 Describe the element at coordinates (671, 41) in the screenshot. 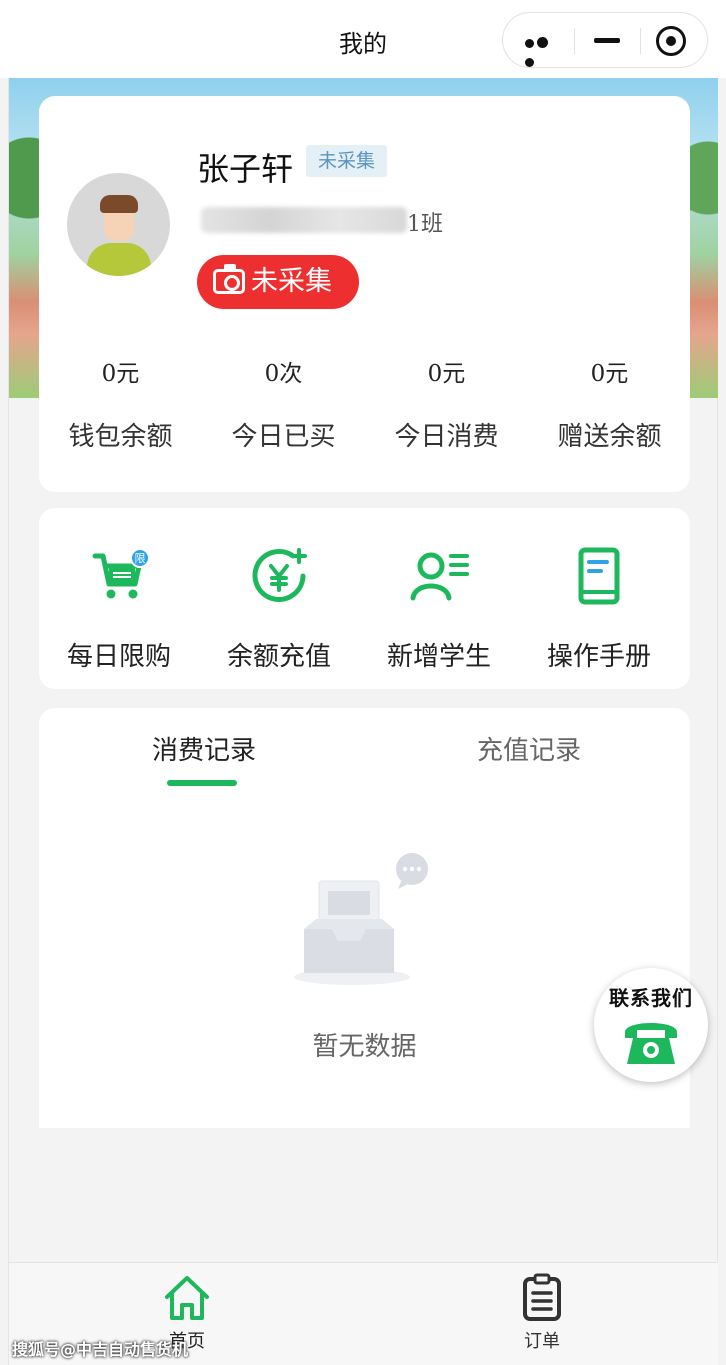

I see `close-target-icon` at that location.